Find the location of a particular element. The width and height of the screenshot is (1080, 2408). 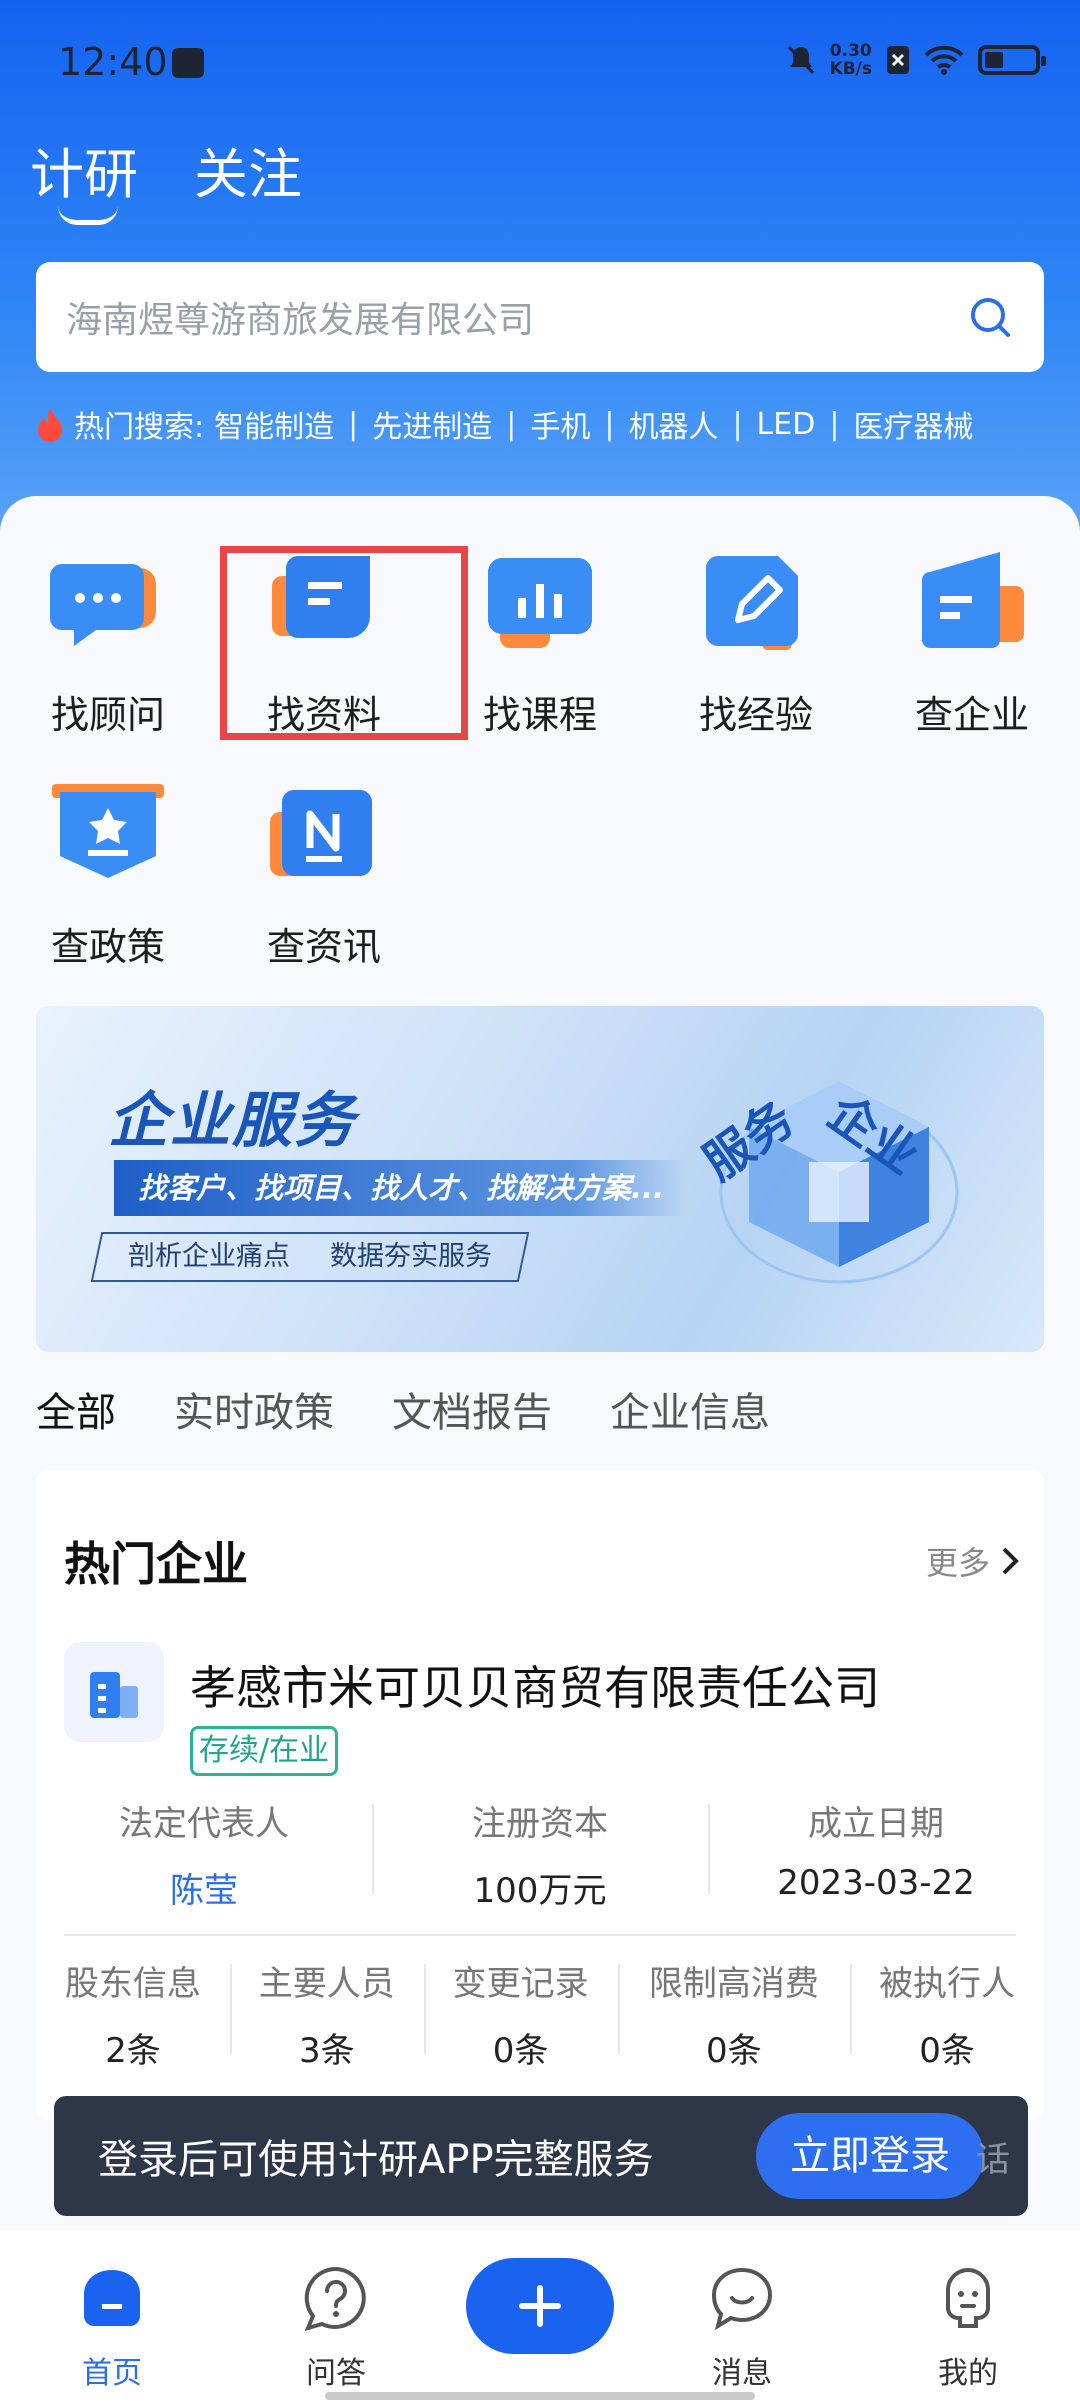

divider is located at coordinates (540, 1935).